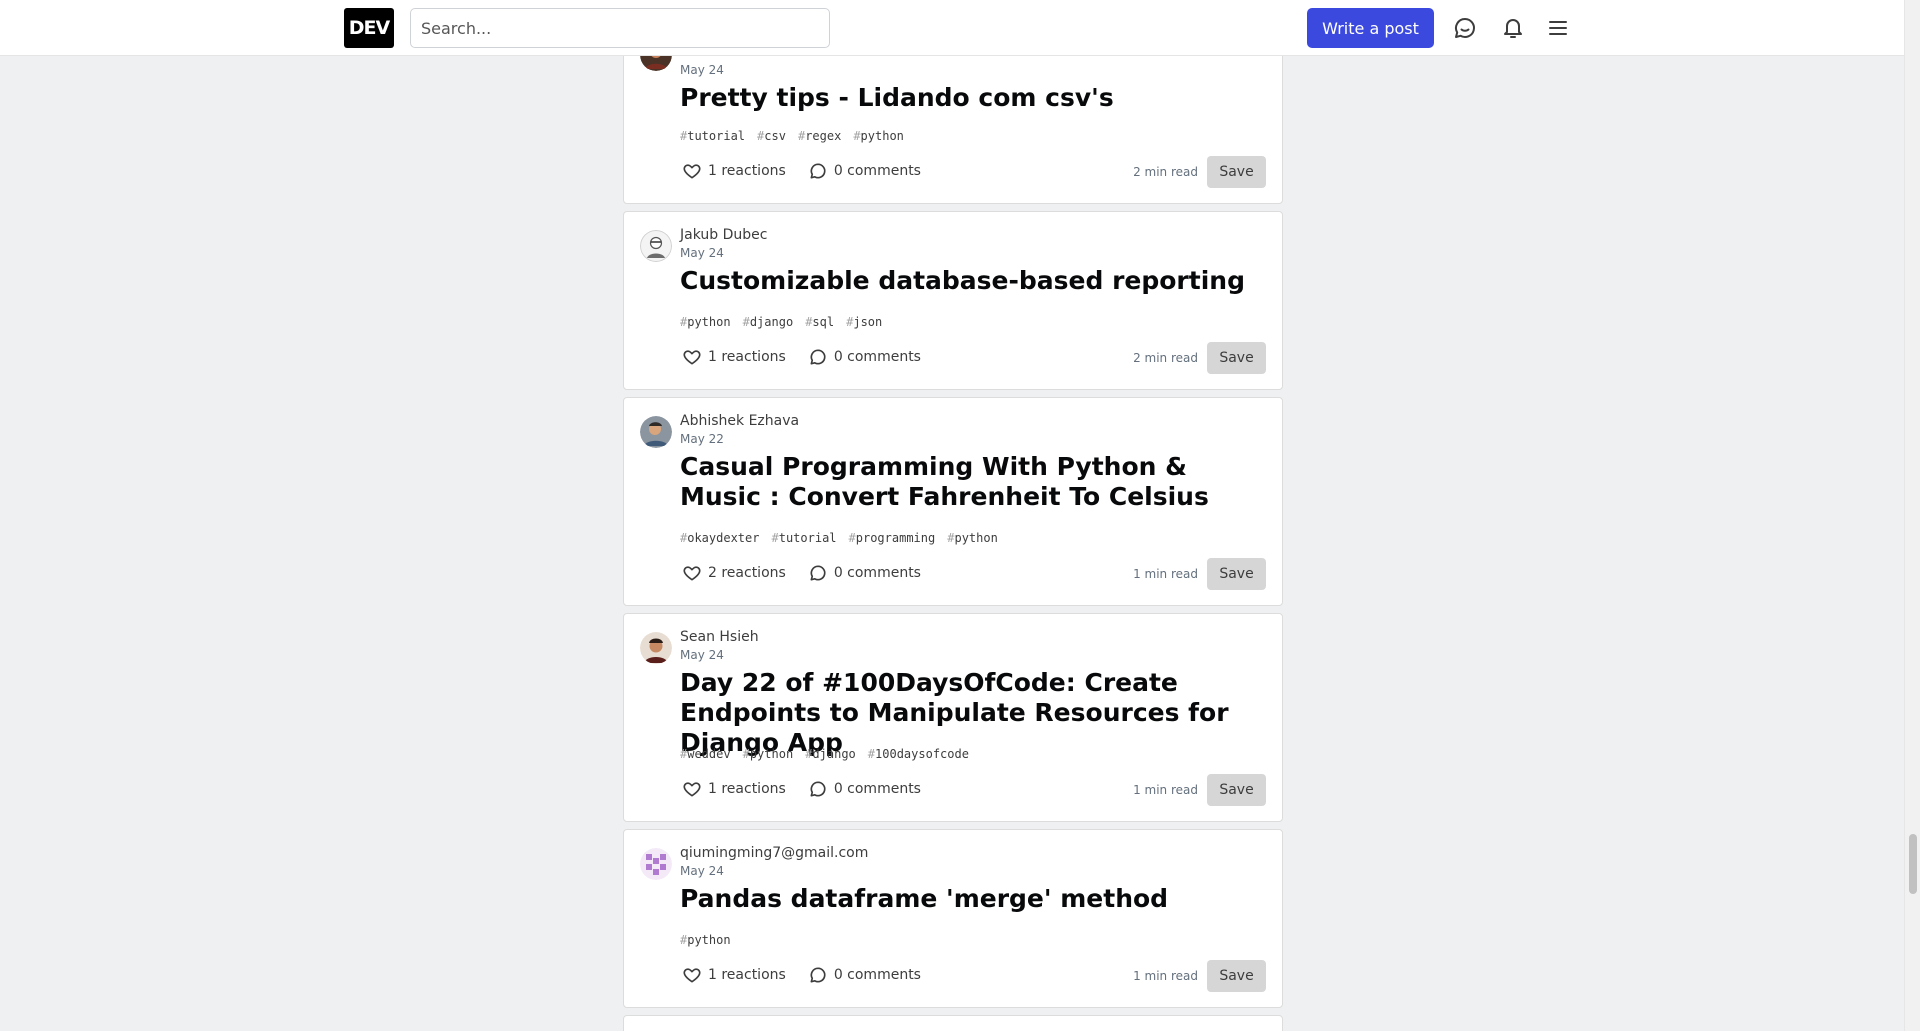 This screenshot has width=1920, height=1031. What do you see at coordinates (705, 754) in the screenshot?
I see `tag-link: #weddev` at bounding box center [705, 754].